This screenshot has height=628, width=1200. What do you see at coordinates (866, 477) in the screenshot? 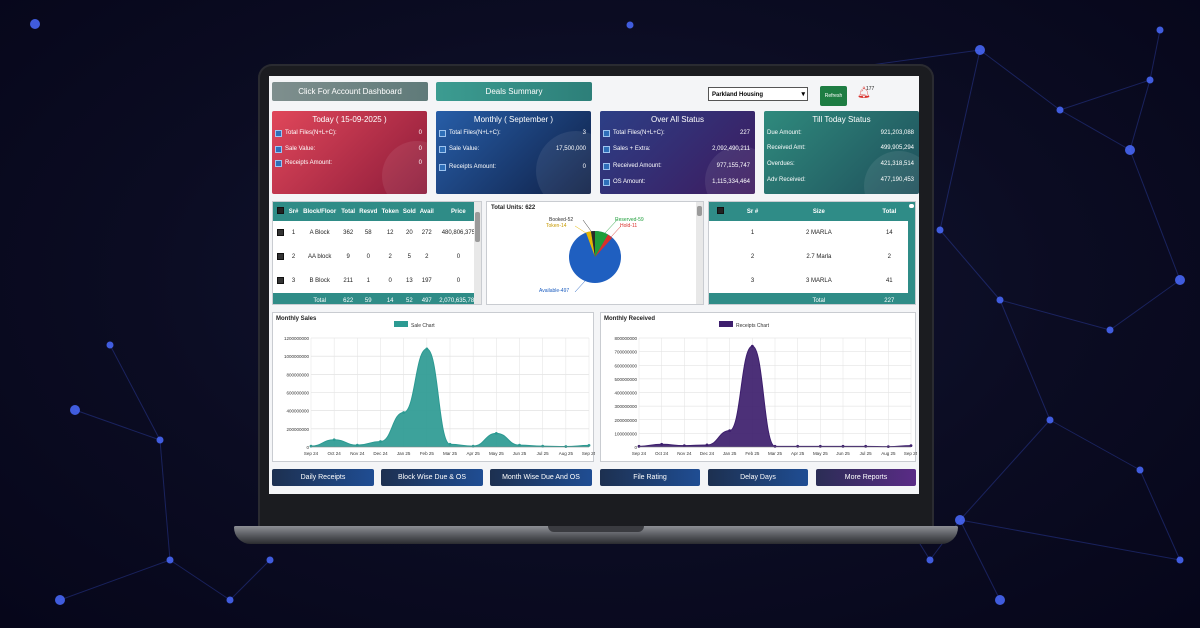
I see `more-reports-button: More Reports` at bounding box center [866, 477].